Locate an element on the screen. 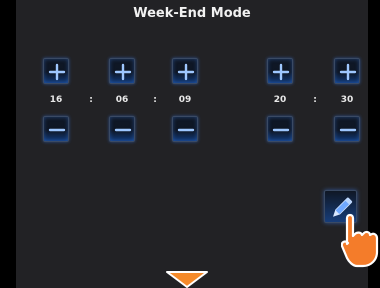  time-field-3-value: 09 is located at coordinates (185, 100).